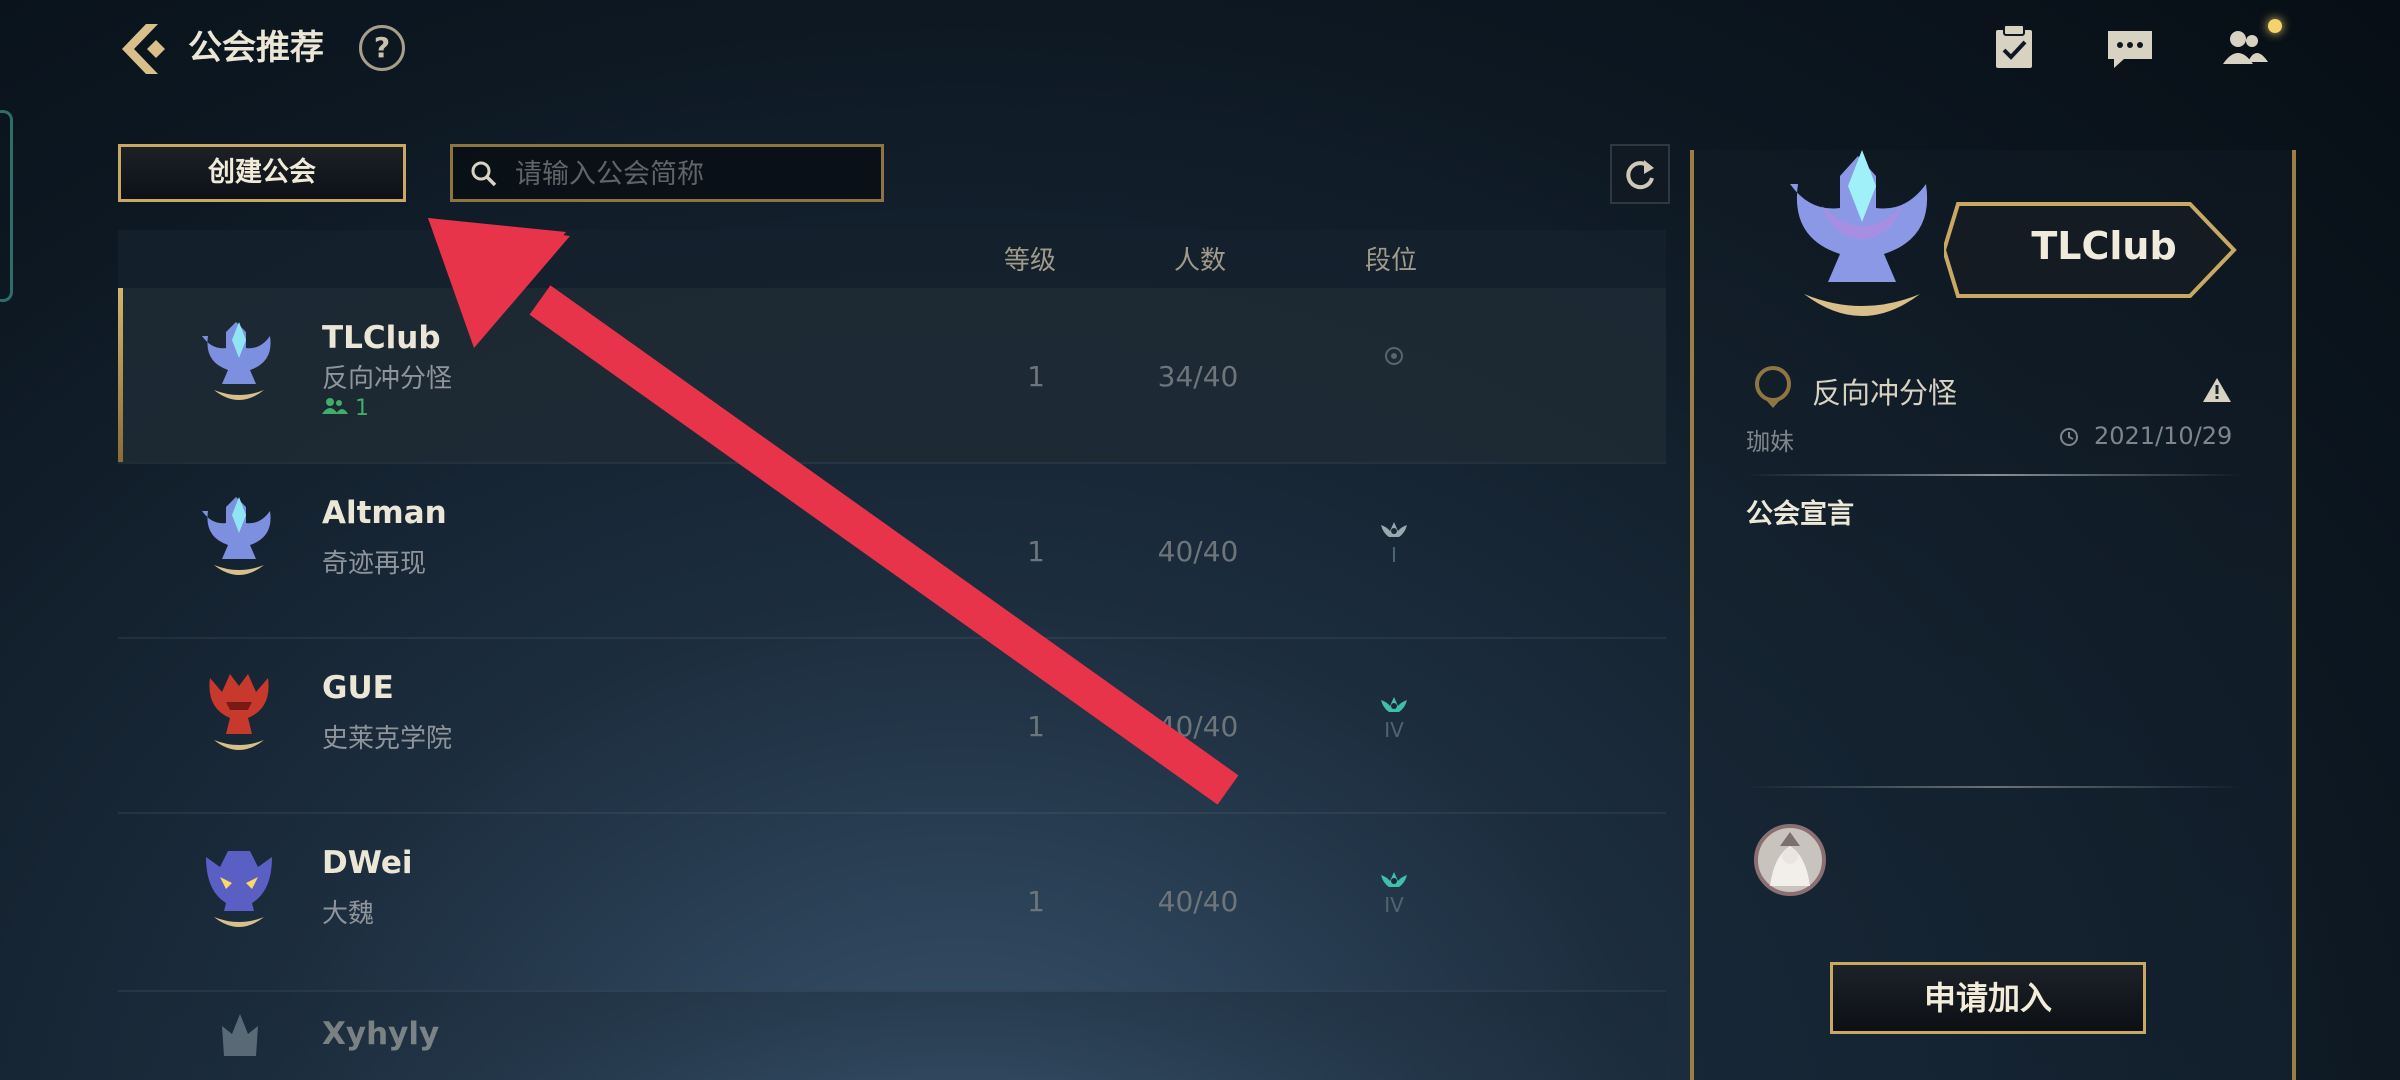  What do you see at coordinates (384, 513) in the screenshot?
I see `guild-name: Altman` at bounding box center [384, 513].